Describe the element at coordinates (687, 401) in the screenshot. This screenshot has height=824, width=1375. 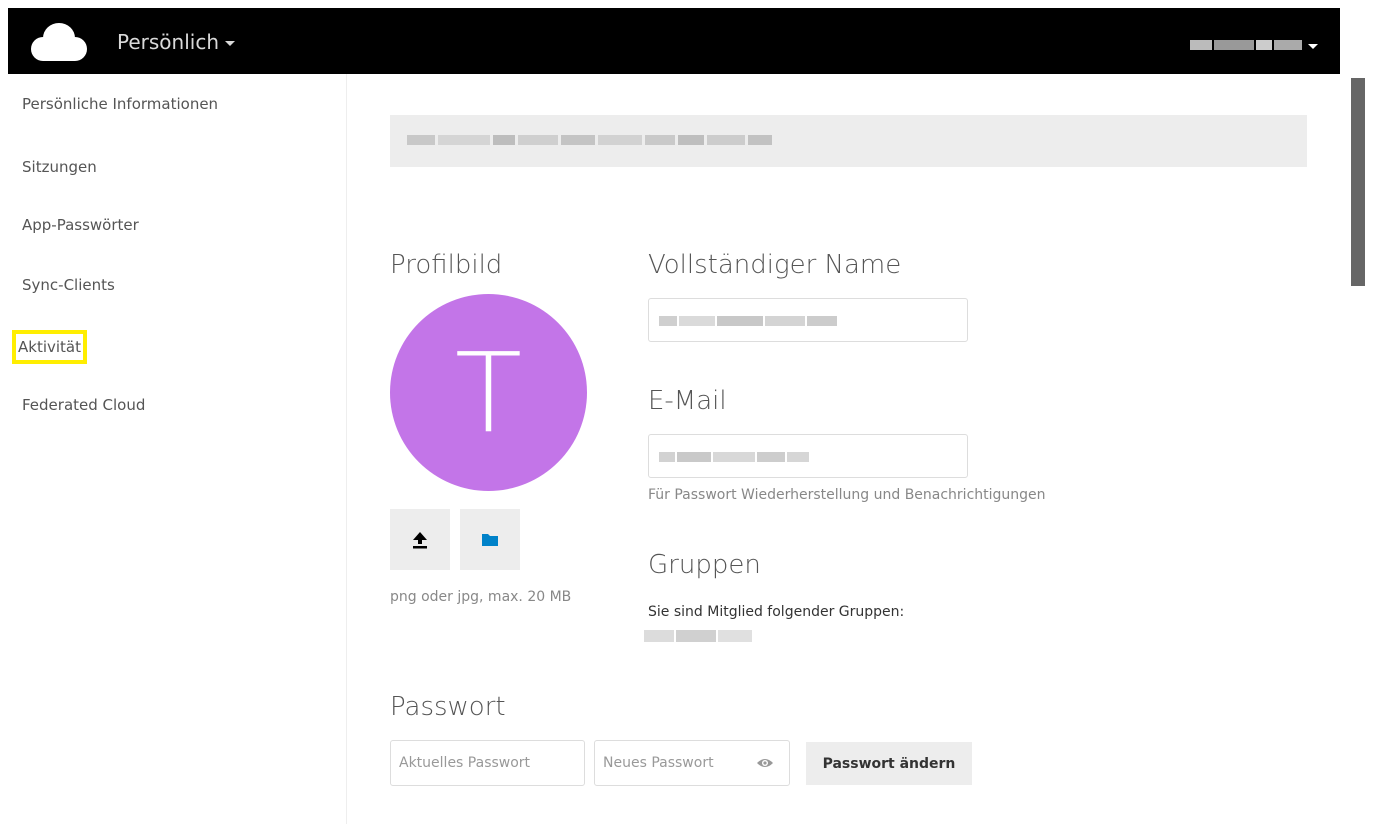
I see `email-title: E-Mail` at that location.